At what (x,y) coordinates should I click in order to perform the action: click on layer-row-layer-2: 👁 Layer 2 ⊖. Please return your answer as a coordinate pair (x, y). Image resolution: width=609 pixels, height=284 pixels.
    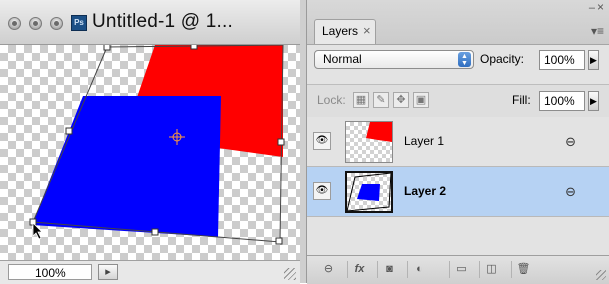
    Looking at the image, I should click on (458, 192).